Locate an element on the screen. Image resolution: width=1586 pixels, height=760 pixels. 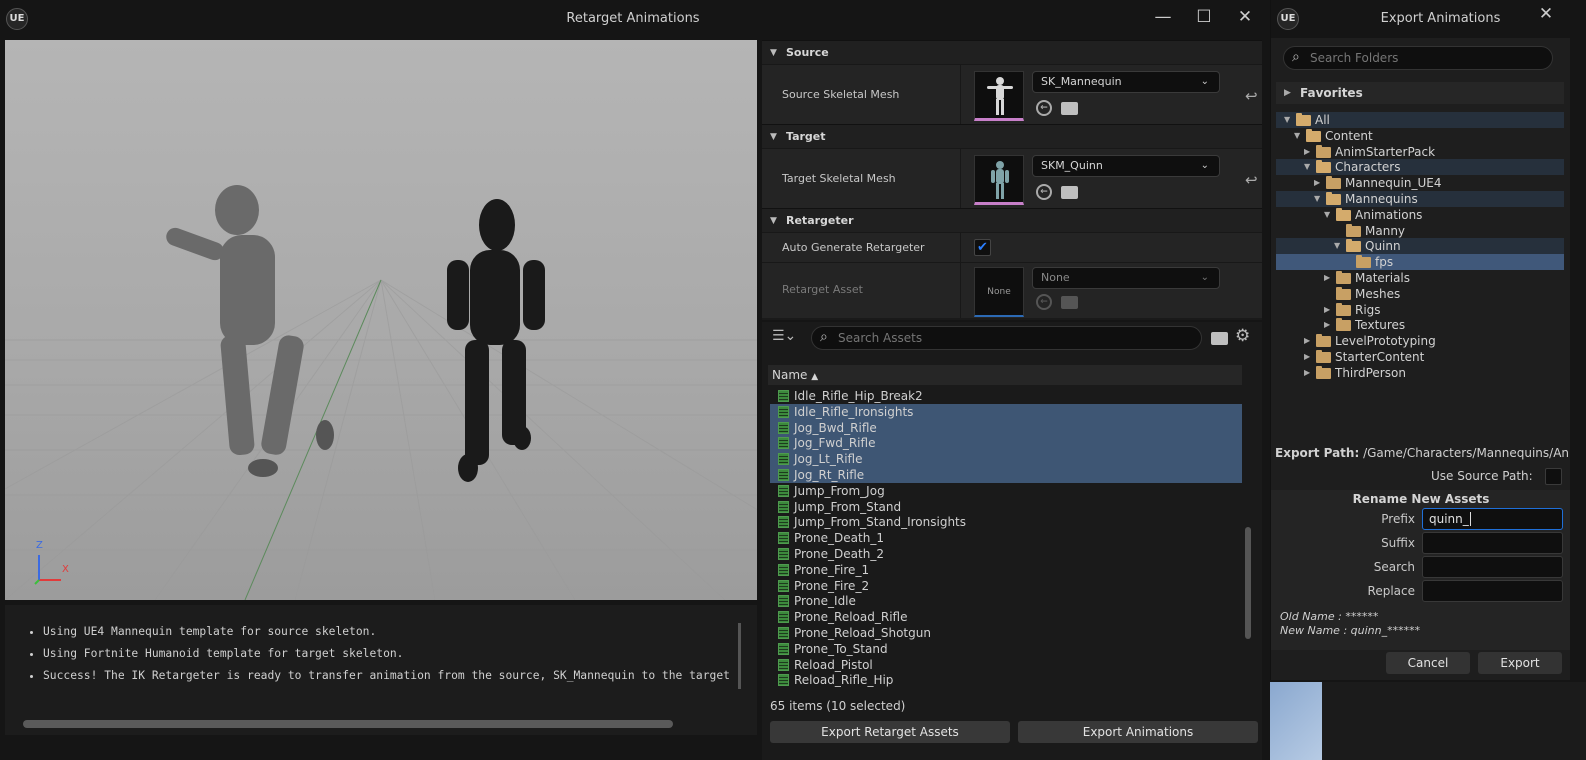
maximize-button: ☐ is located at coordinates (1204, 18).